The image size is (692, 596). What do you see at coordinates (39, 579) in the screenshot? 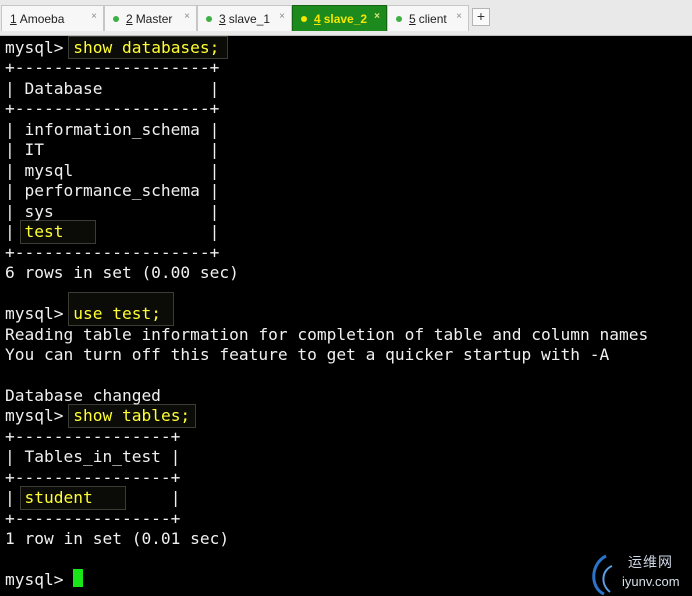
I see `terminal-prompt-line: mysql>` at bounding box center [39, 579].